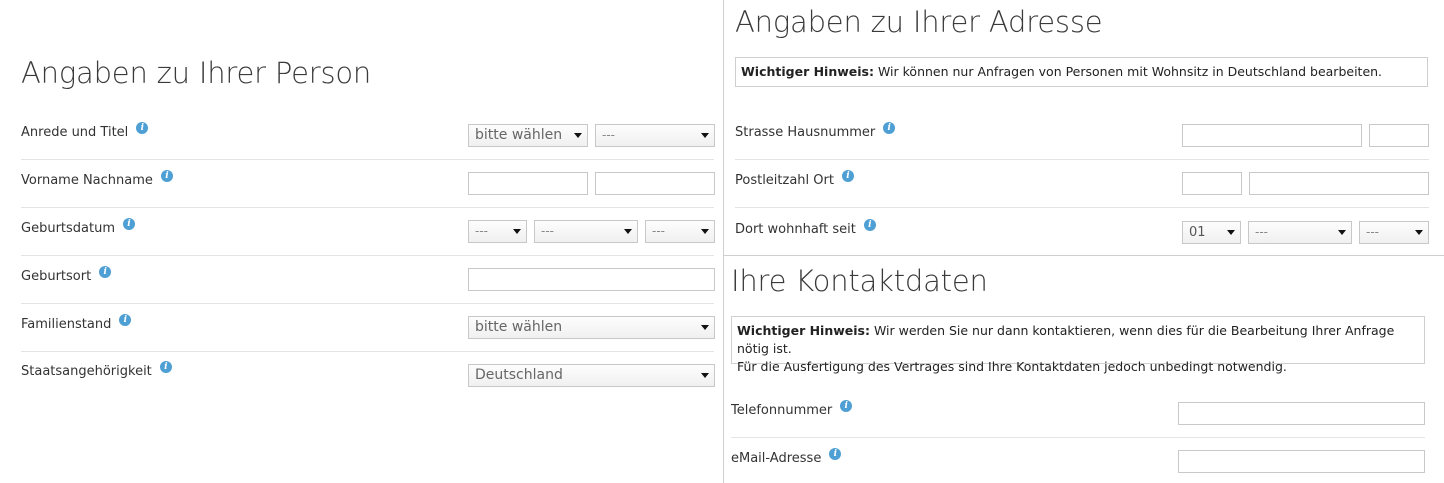  What do you see at coordinates (1078, 460) in the screenshot?
I see `email-row: eMail-Adresse i` at bounding box center [1078, 460].